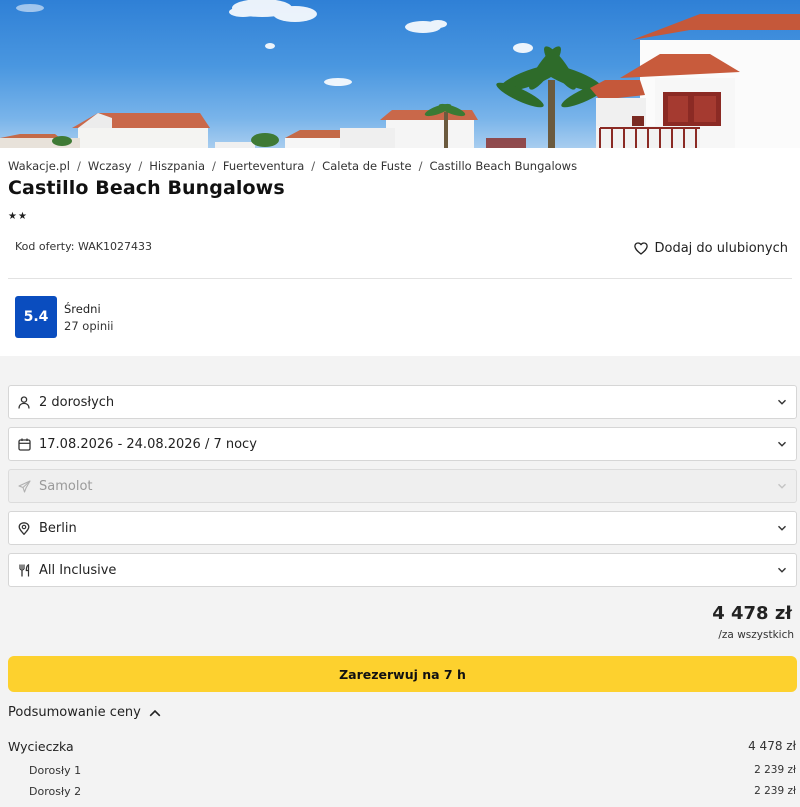  What do you see at coordinates (504, 166) in the screenshot?
I see `breadcrumb-link-hotel: Castillo Beach Bungalows` at bounding box center [504, 166].